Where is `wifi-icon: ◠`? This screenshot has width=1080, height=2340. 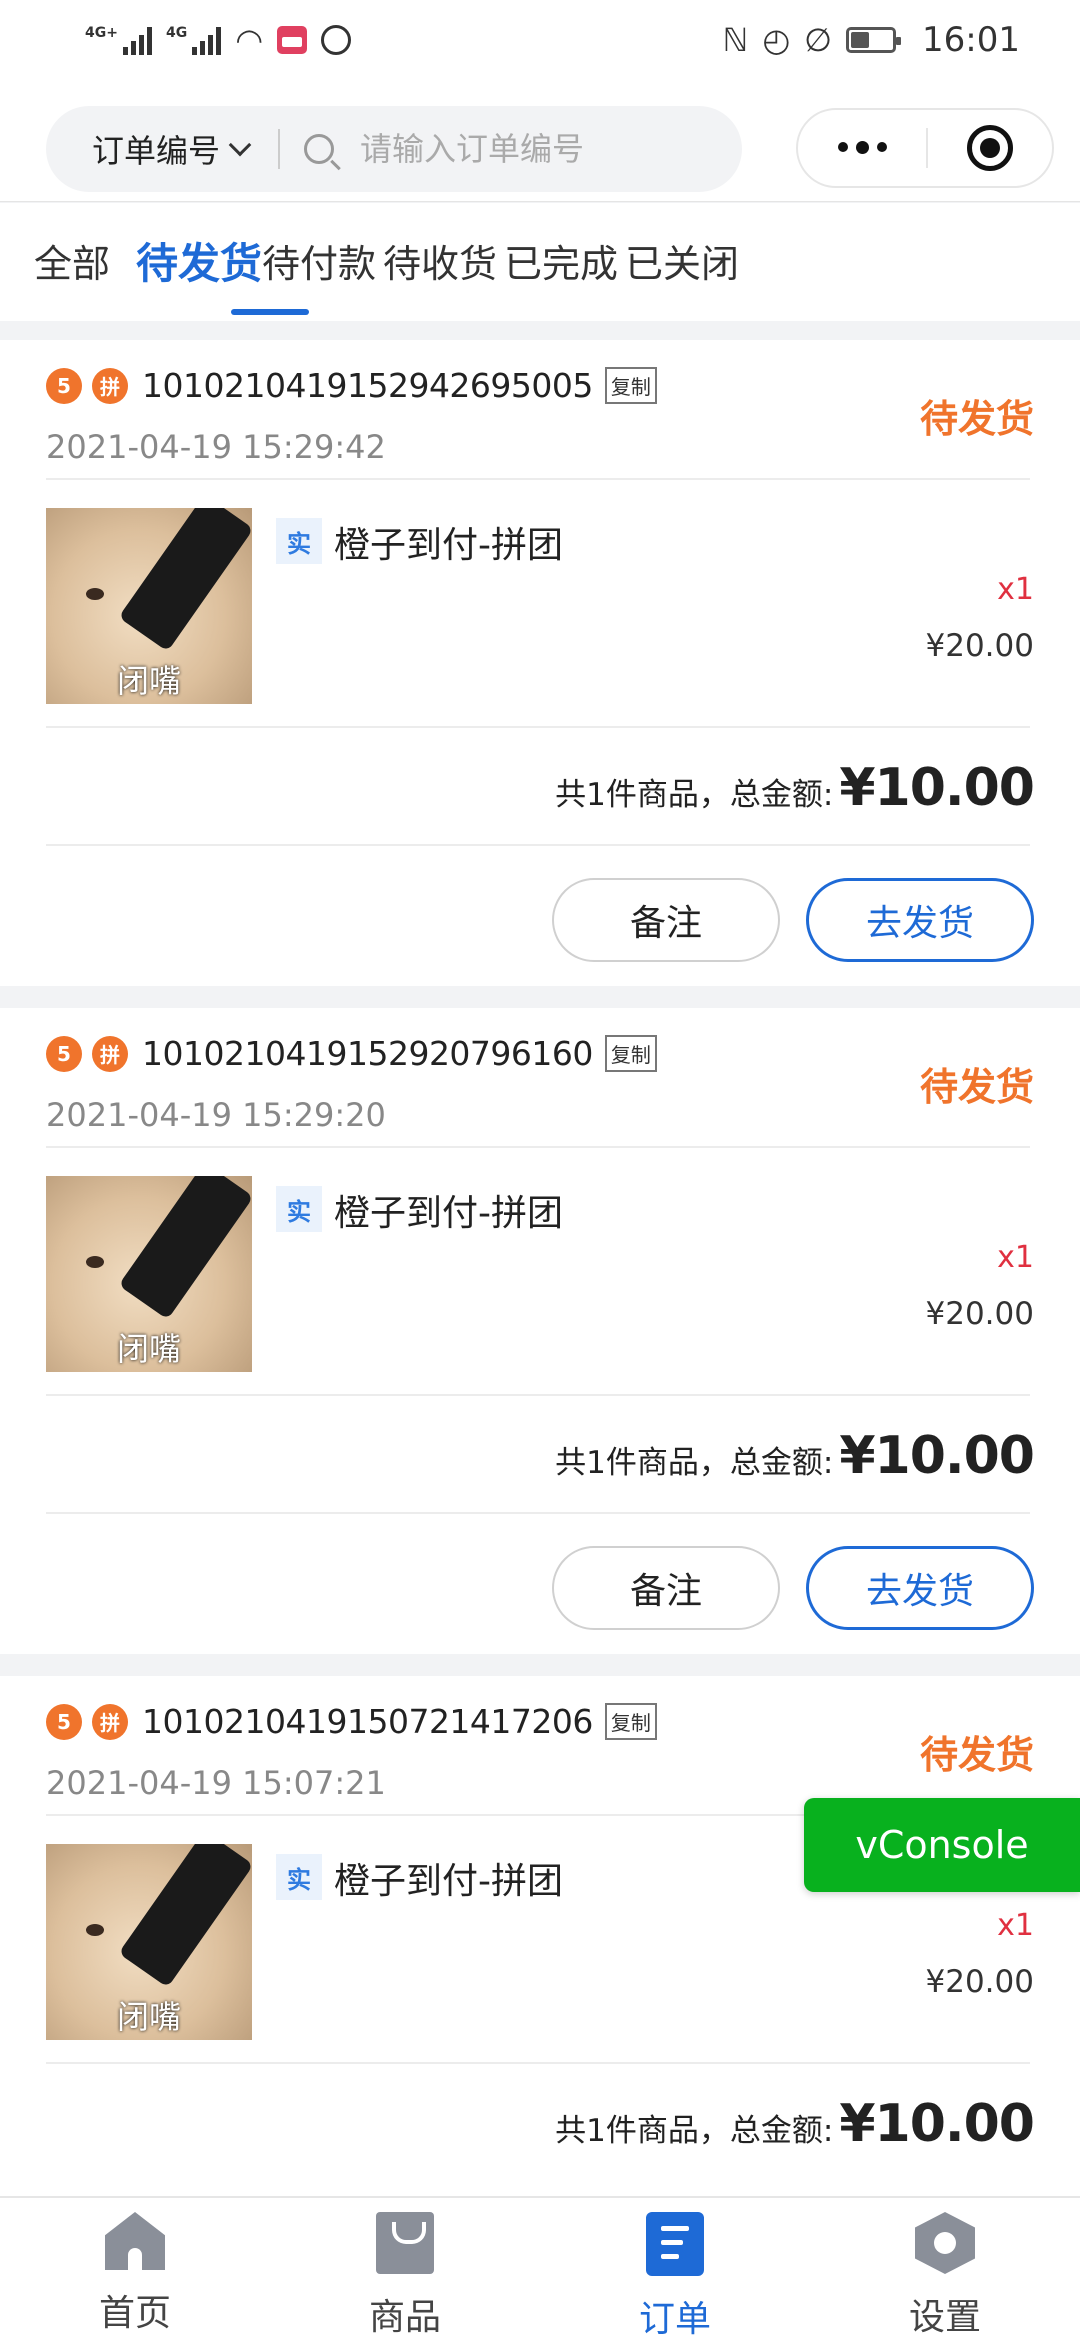 wifi-icon: ◠ is located at coordinates (249, 40).